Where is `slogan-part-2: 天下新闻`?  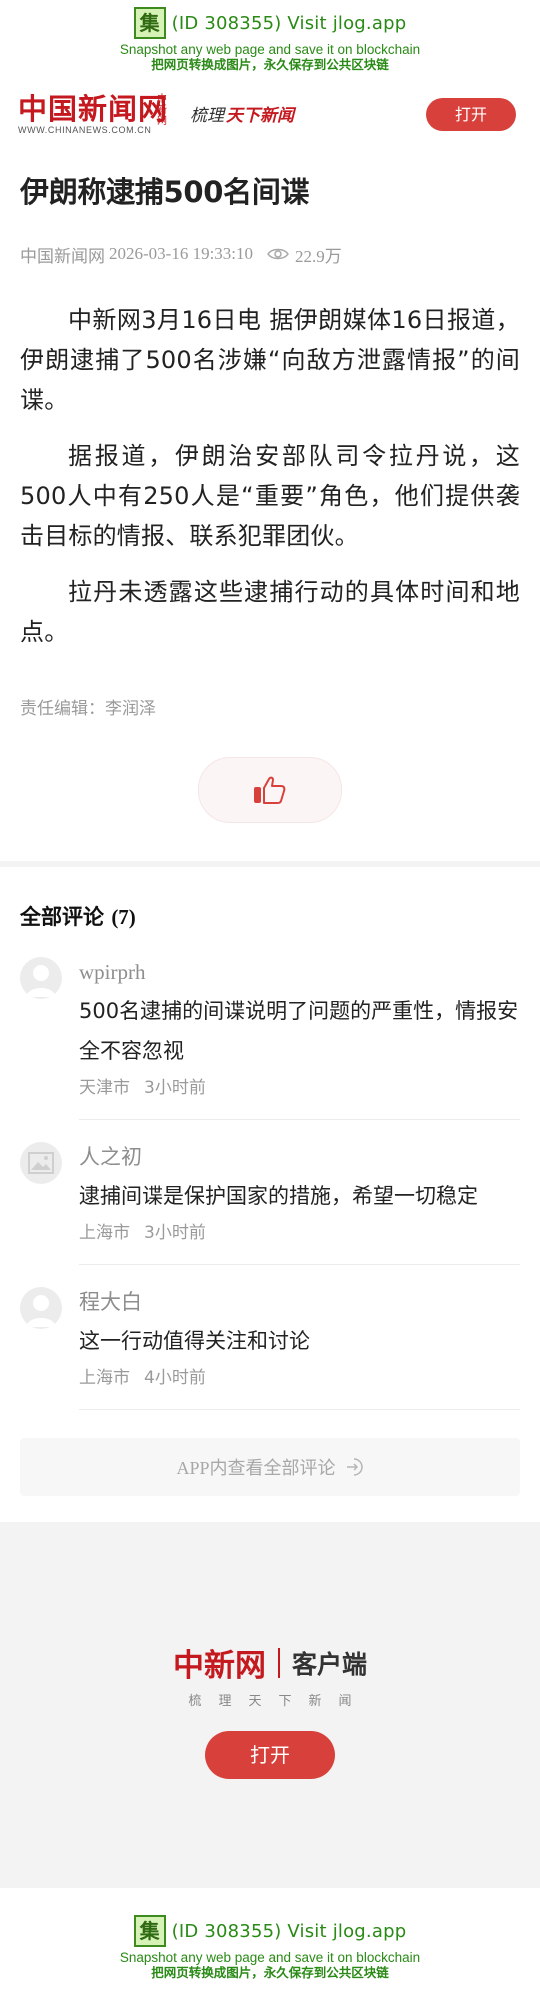
slogan-part-2: 天下新闻 is located at coordinates (260, 116).